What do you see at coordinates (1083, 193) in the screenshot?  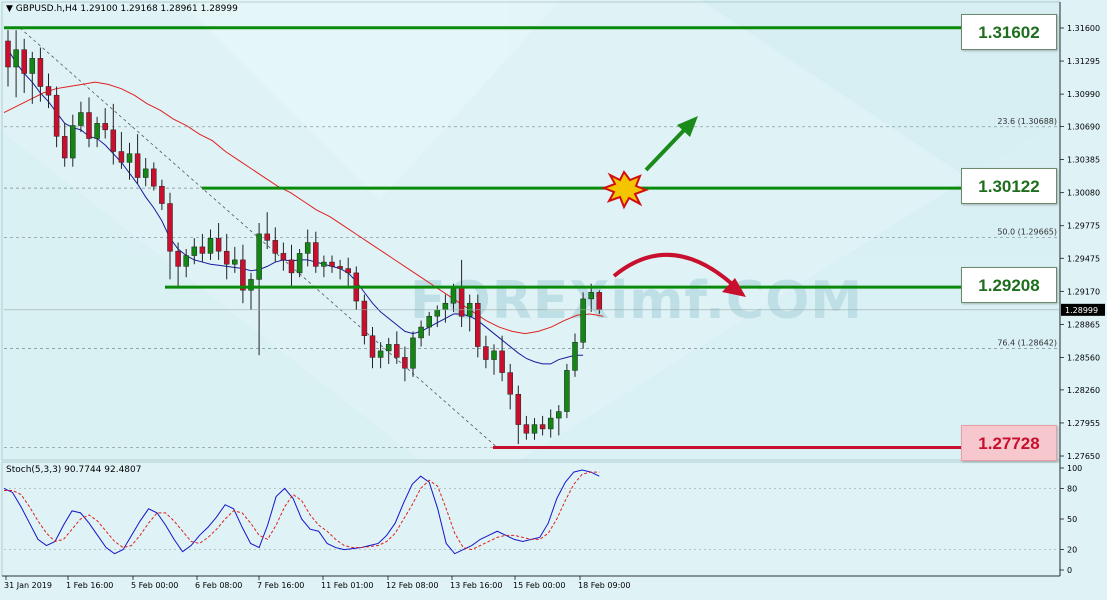 I see `price-tick-label: 1.30080` at bounding box center [1083, 193].